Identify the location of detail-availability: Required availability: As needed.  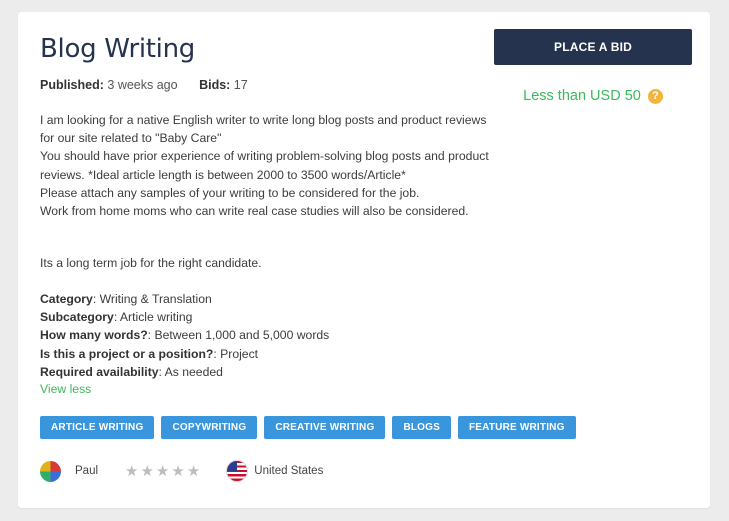
(184, 372).